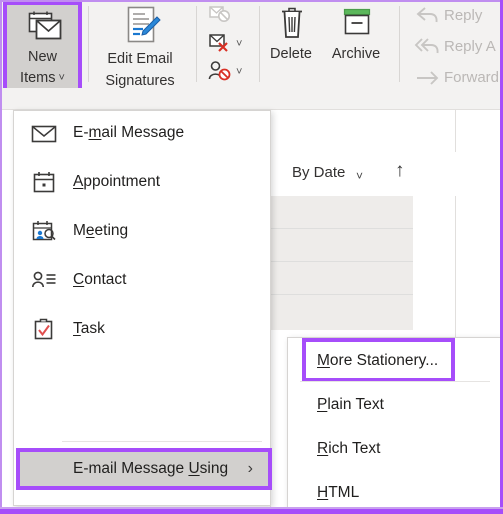 The height and width of the screenshot is (514, 503). What do you see at coordinates (143, 231) in the screenshot?
I see `menu-item-meeting: Meeting` at bounding box center [143, 231].